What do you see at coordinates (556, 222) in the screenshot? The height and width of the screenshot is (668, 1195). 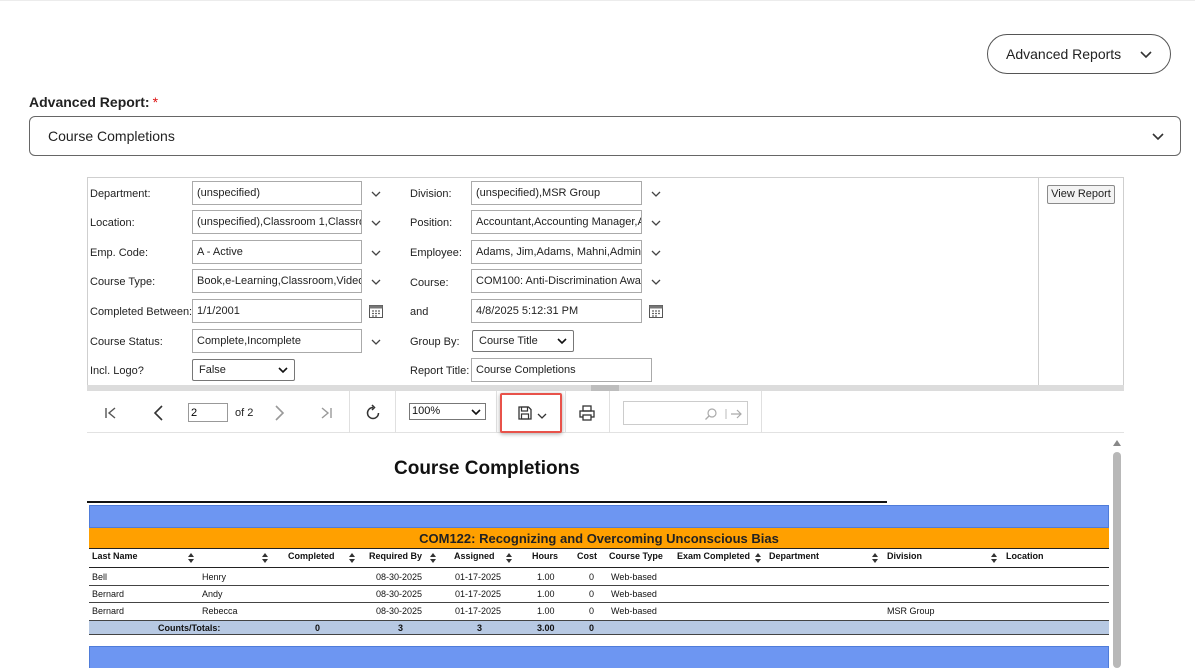 I see `position-field: Accountant,Accounting Manager,A` at bounding box center [556, 222].